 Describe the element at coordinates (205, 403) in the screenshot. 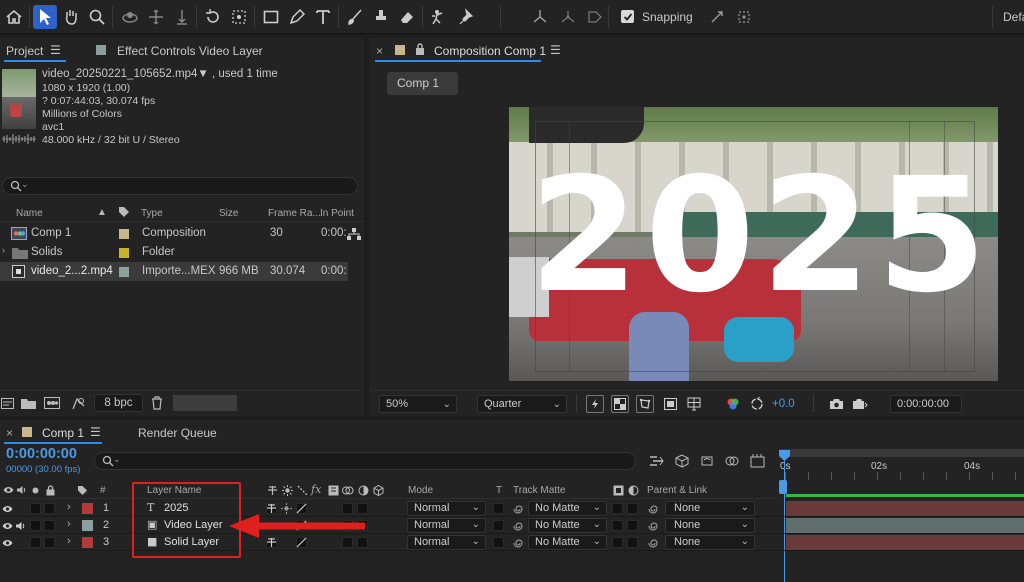

I see `project-scroll-thumb` at that location.